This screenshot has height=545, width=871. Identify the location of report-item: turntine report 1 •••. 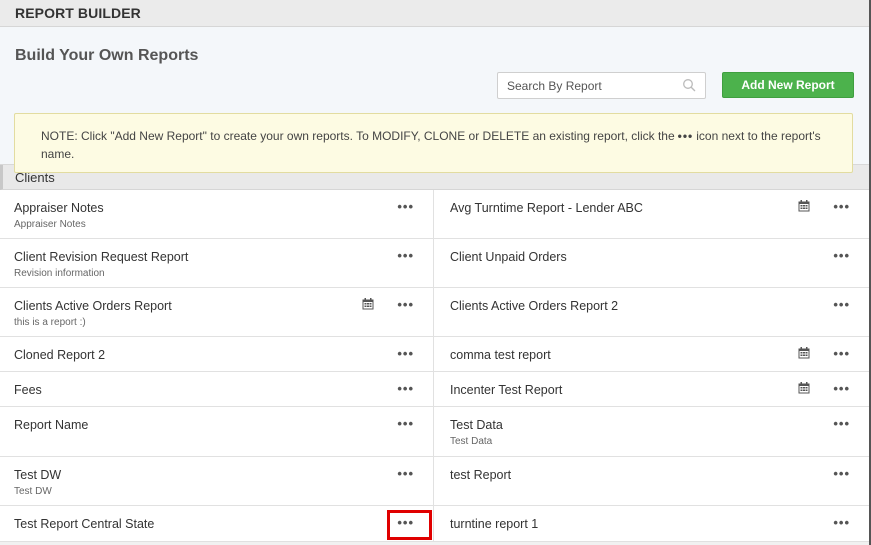
(651, 523).